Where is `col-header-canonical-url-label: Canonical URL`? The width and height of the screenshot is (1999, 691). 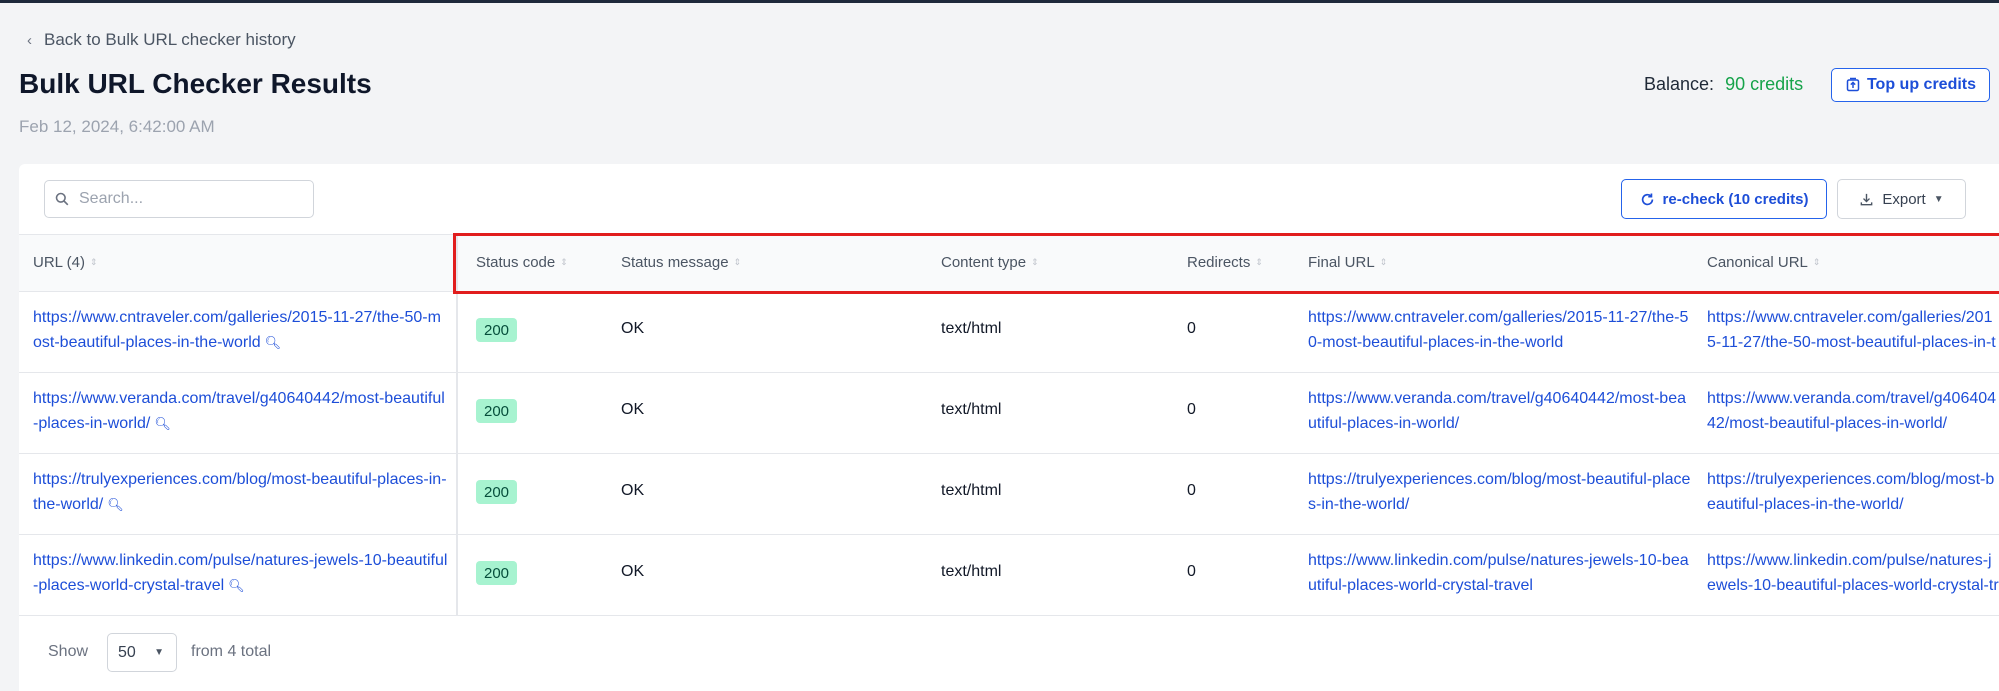
col-header-canonical-url-label: Canonical URL is located at coordinates (1757, 262).